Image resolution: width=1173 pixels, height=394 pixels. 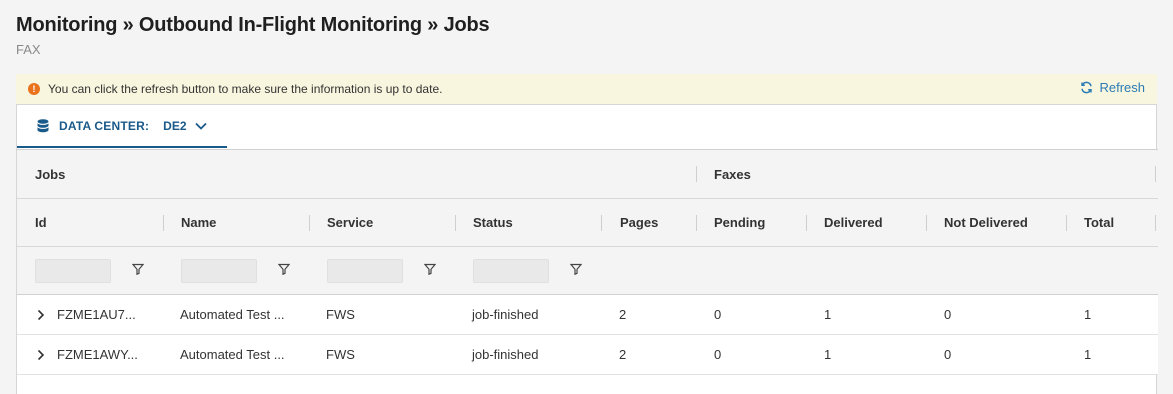 What do you see at coordinates (50, 174) in the screenshot?
I see `group-header-jobs: Jobs` at bounding box center [50, 174].